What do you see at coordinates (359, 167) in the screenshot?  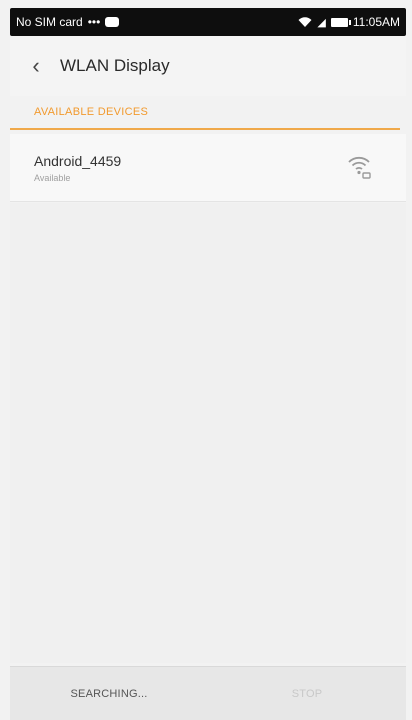 I see `cast-wifi-icon` at bounding box center [359, 167].